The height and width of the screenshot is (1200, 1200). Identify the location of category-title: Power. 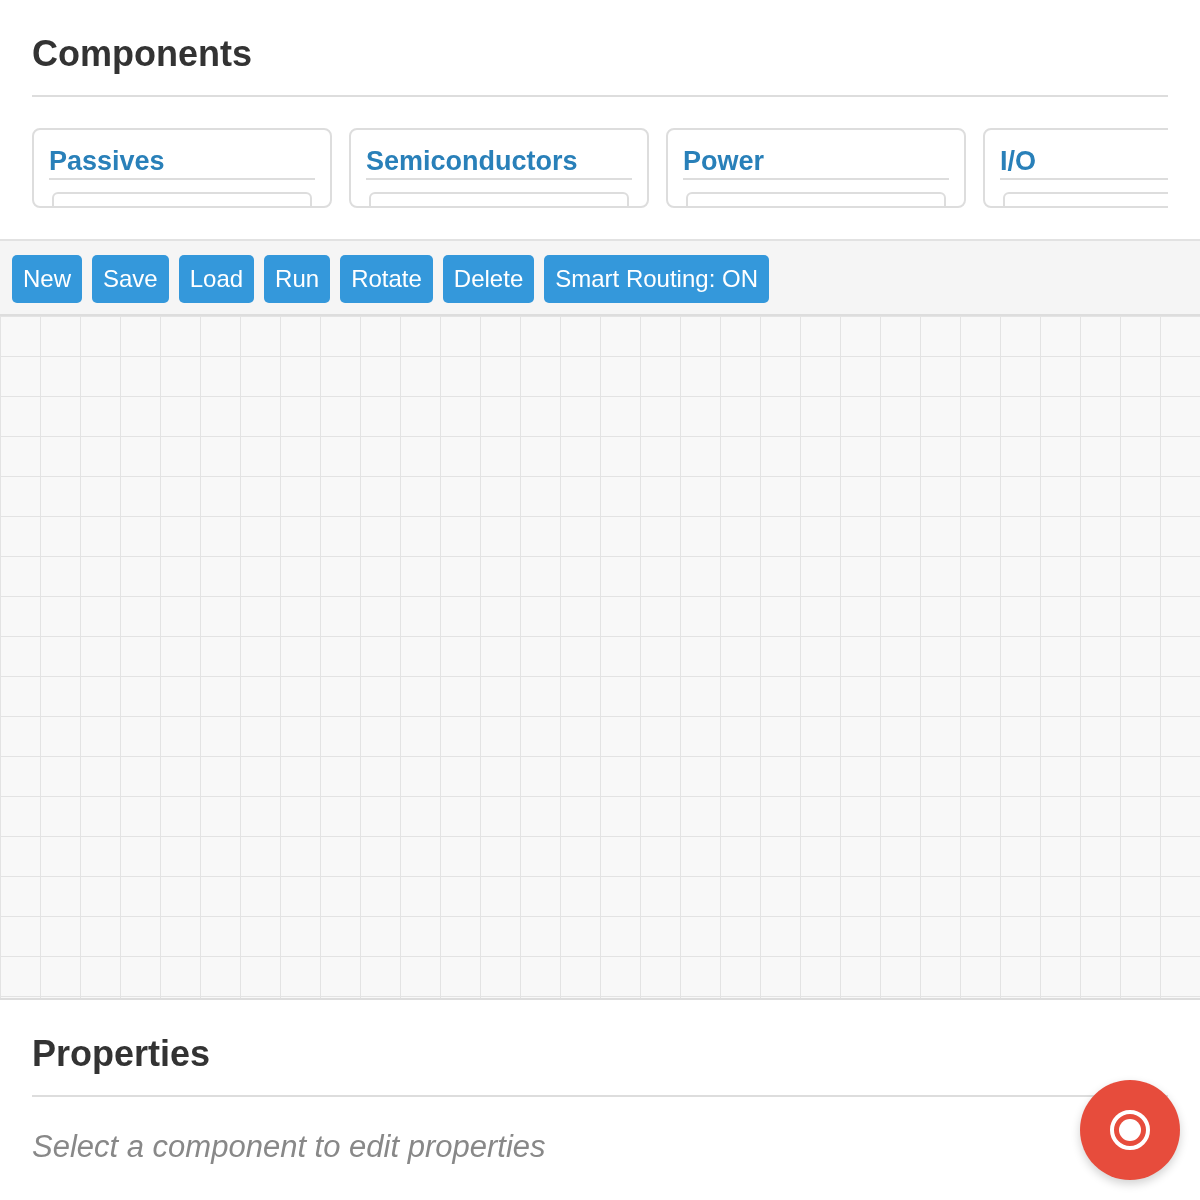
(816, 155).